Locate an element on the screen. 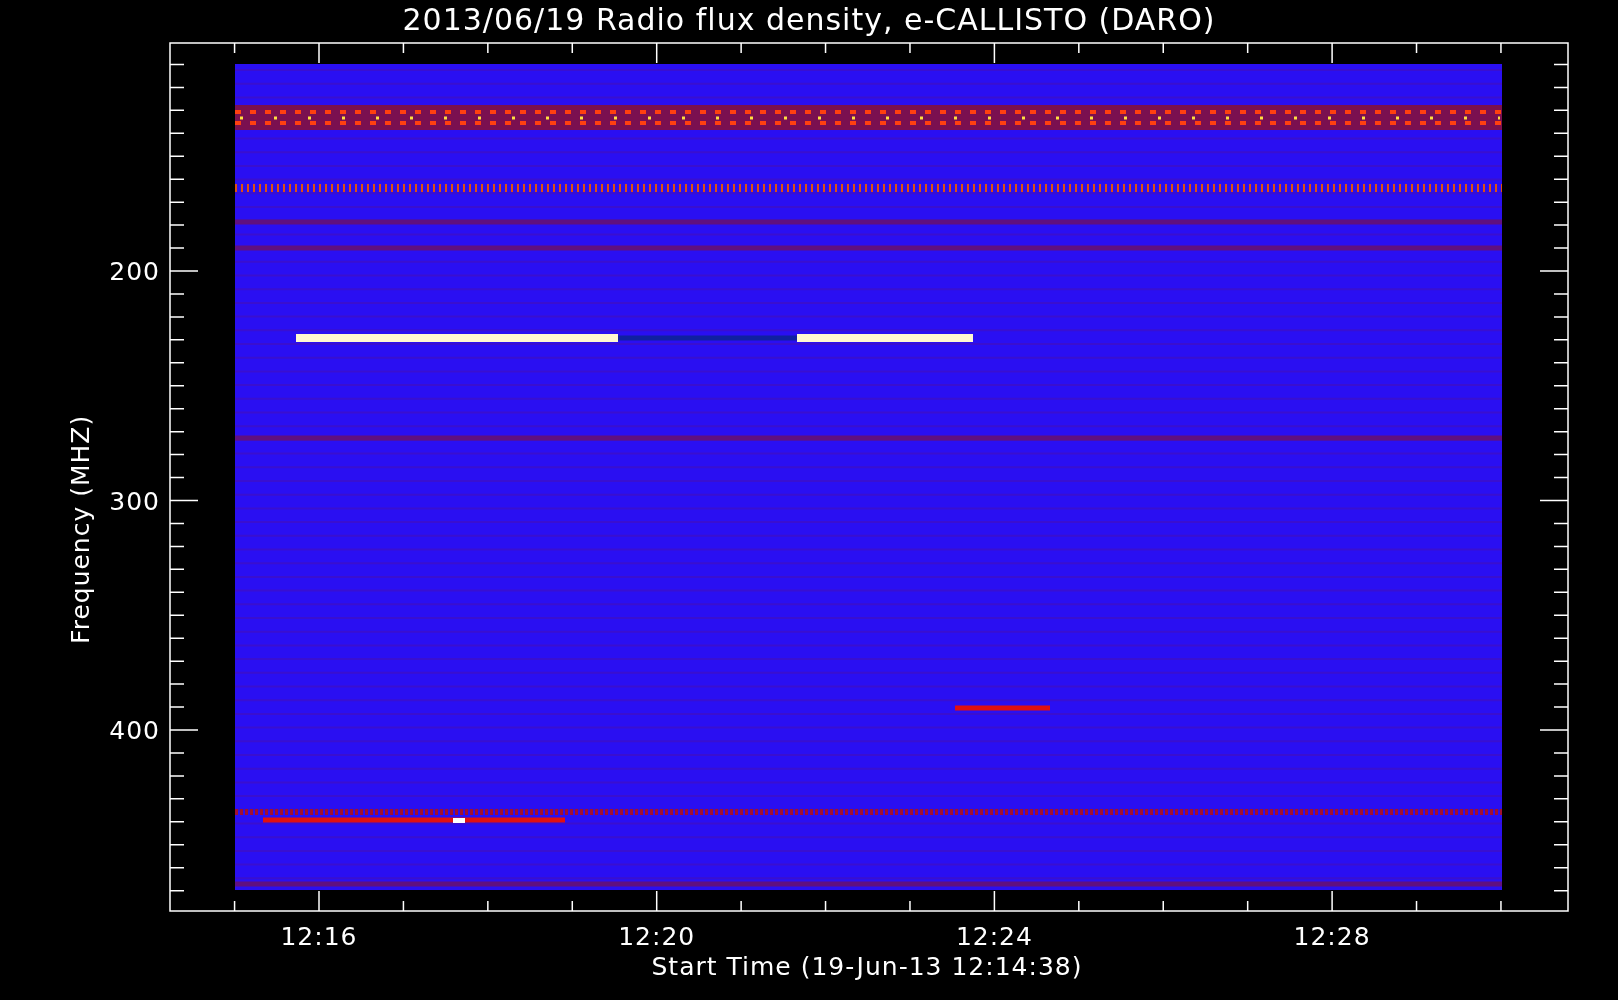  y-axis-label: Frequency (MHZ) is located at coordinates (80, 529).